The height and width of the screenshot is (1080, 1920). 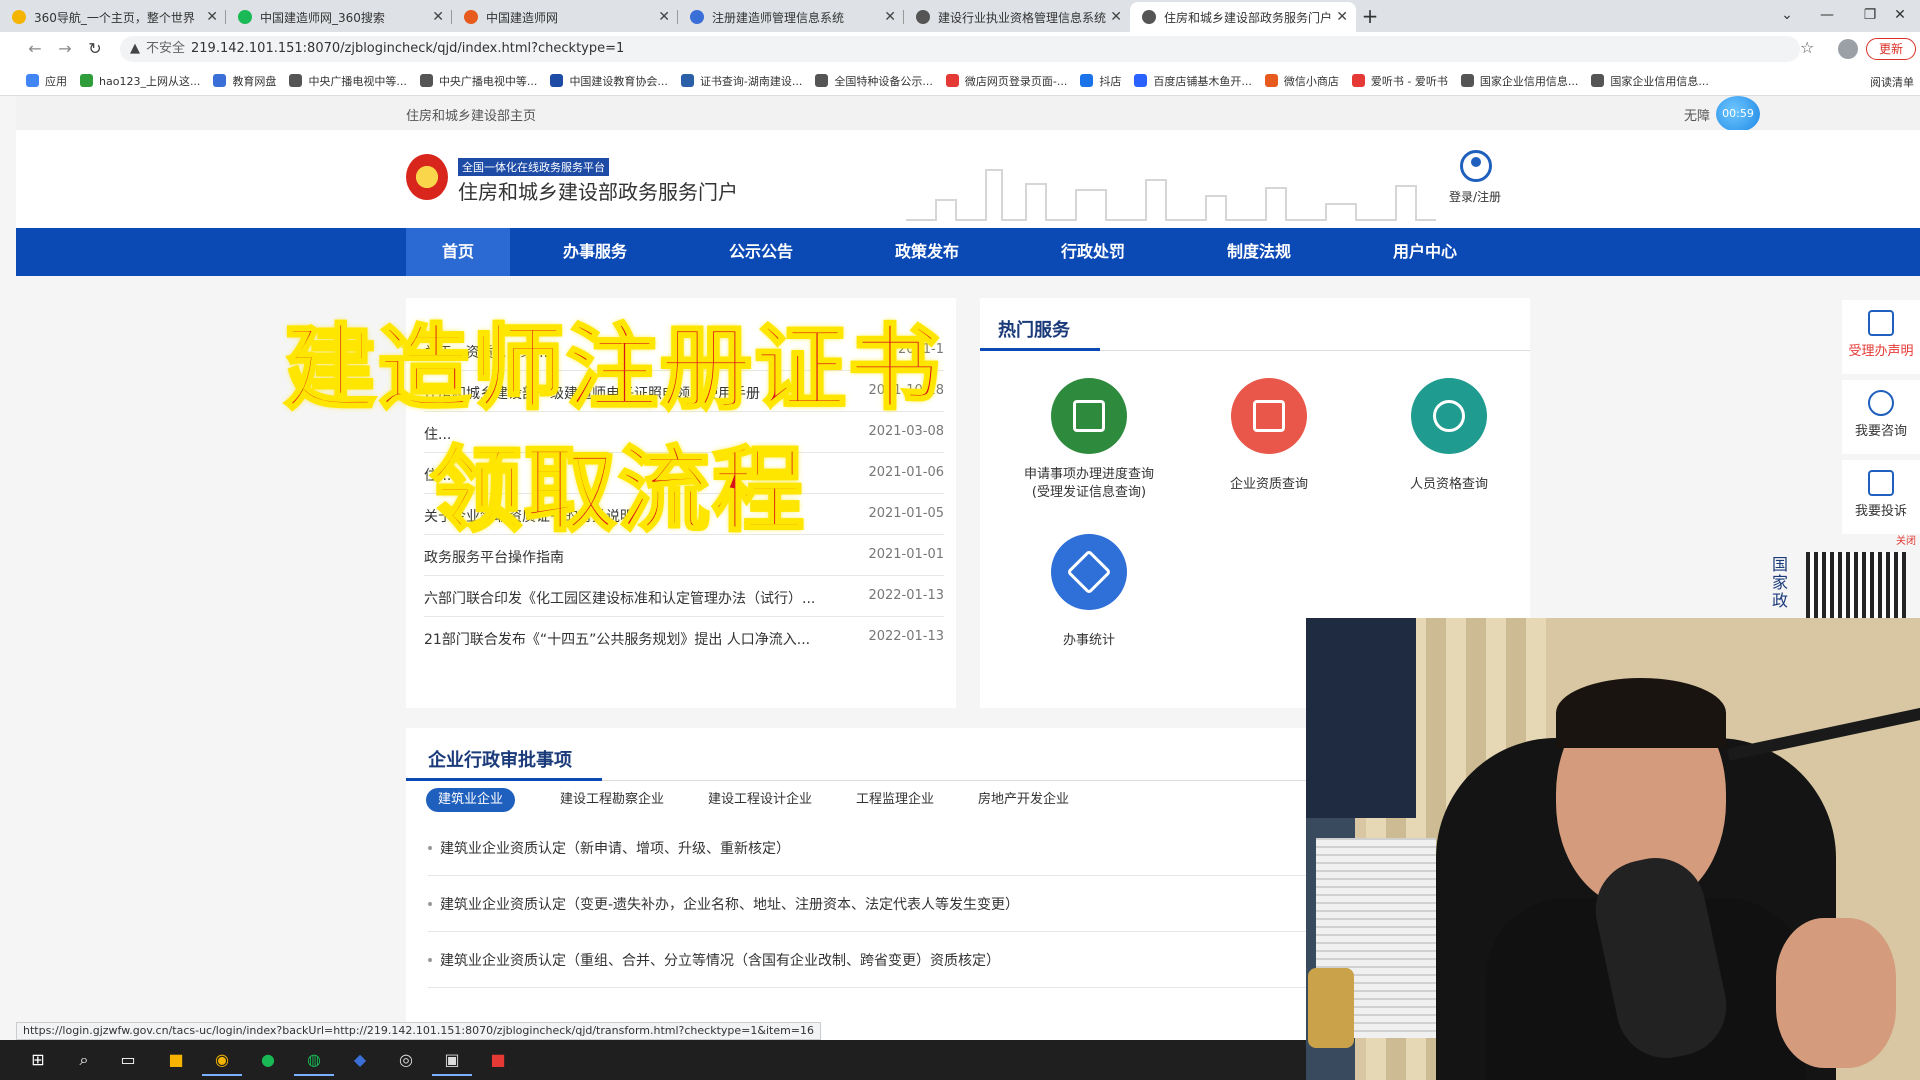 I want to click on accessibility-link: 无障, so click(x=1697, y=114).